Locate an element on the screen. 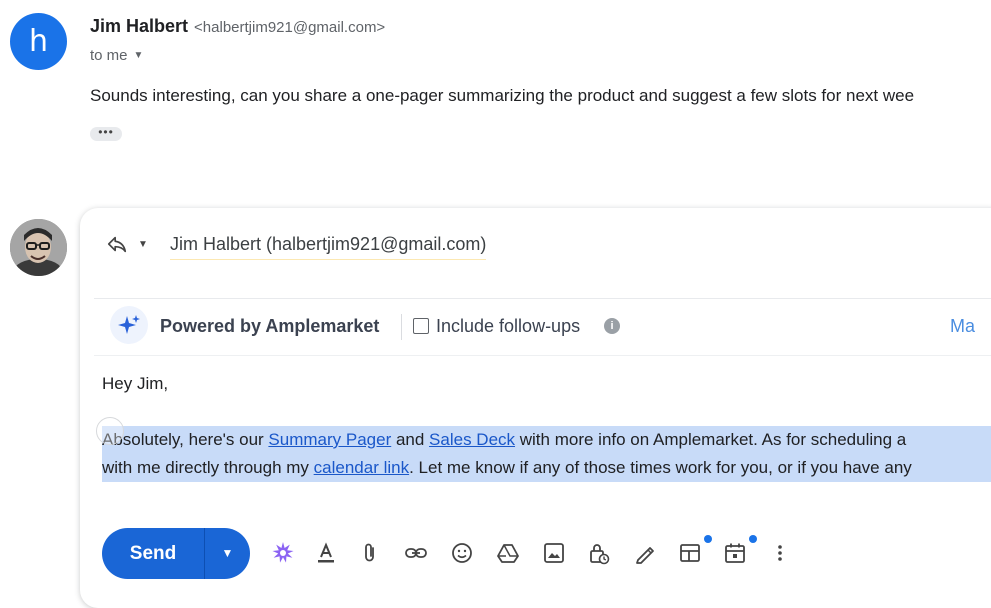  send-button: Send is located at coordinates (153, 553).